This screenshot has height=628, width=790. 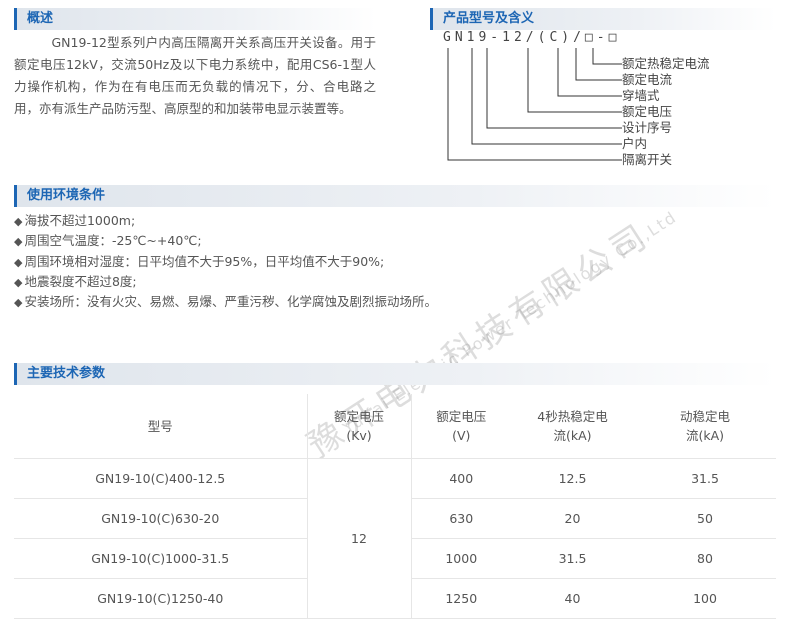 I want to click on header-dynamic-current: 动稳定电流(kA), so click(x=705, y=426).